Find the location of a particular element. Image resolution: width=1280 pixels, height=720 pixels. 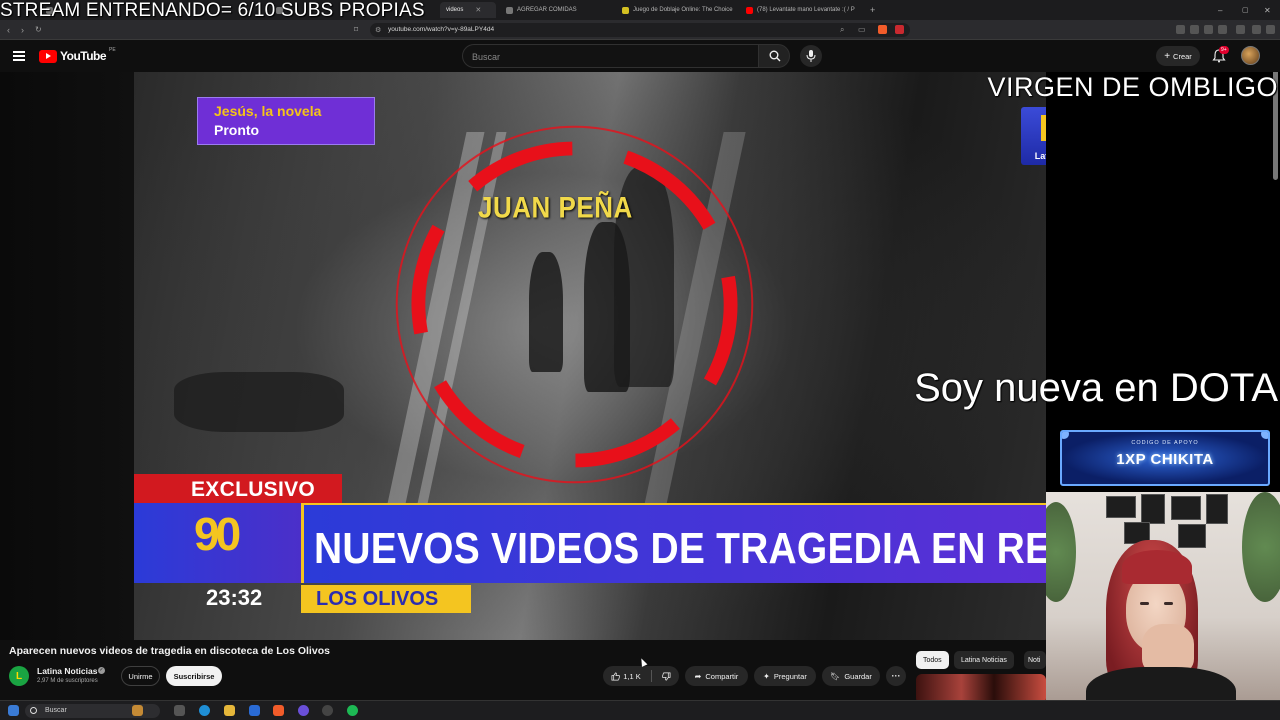

brave-browser-icon is located at coordinates (278, 710).